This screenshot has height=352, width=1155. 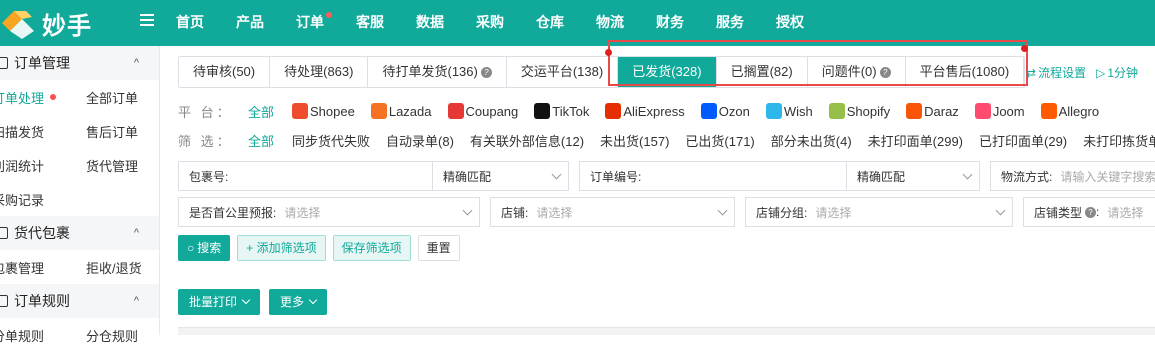 What do you see at coordinates (561, 111) in the screenshot?
I see `platform-option: TikTok` at bounding box center [561, 111].